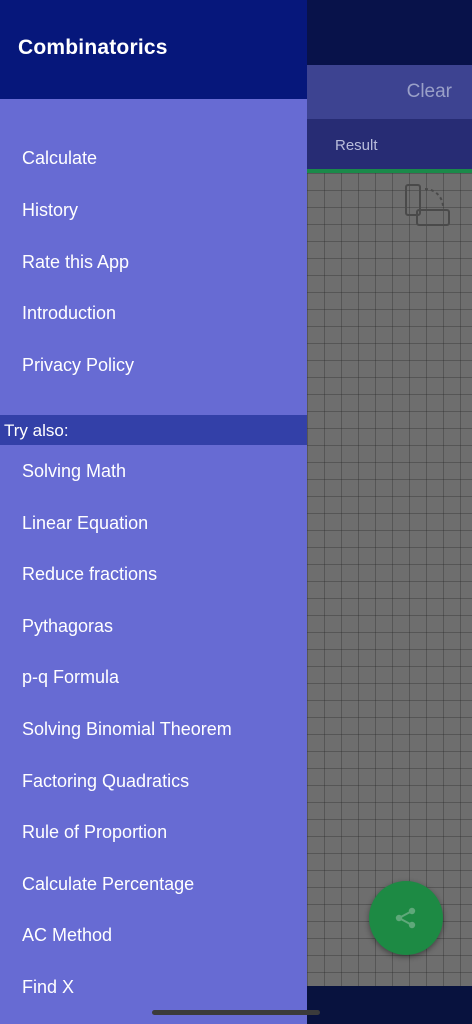 The height and width of the screenshot is (1024, 472). I want to click on drawer-title: Combinatorics, so click(93, 47).